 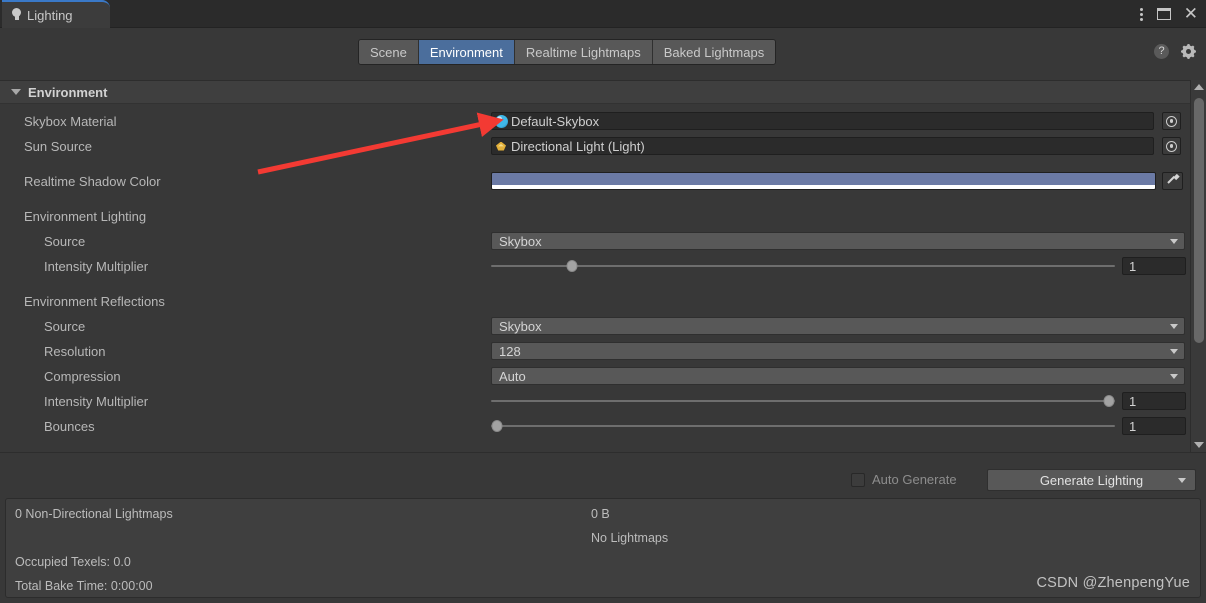 I want to click on env-lighting-intensity-value: 1, so click(x=1154, y=266).